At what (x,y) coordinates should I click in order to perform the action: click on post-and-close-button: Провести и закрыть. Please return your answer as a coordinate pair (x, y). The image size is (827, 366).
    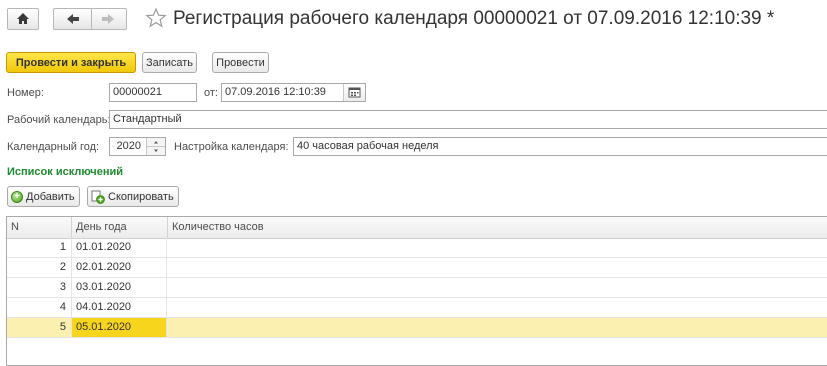
    Looking at the image, I should click on (71, 62).